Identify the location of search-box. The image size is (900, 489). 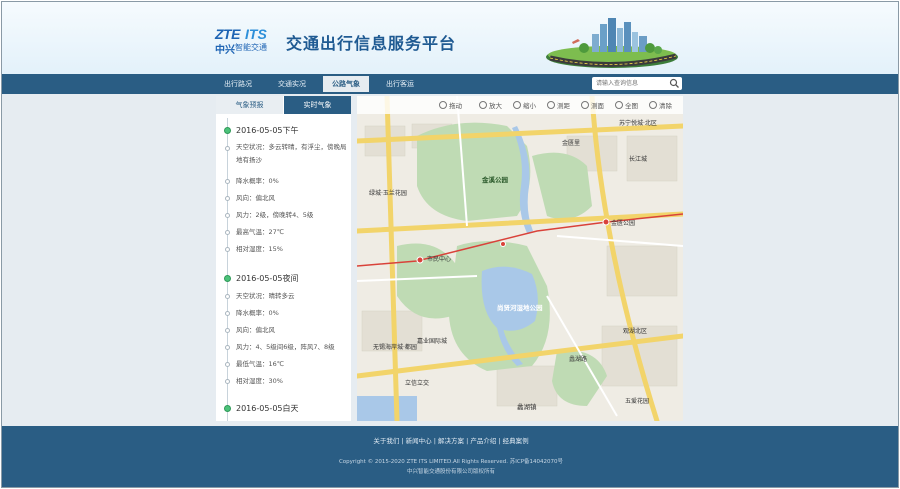
(637, 83).